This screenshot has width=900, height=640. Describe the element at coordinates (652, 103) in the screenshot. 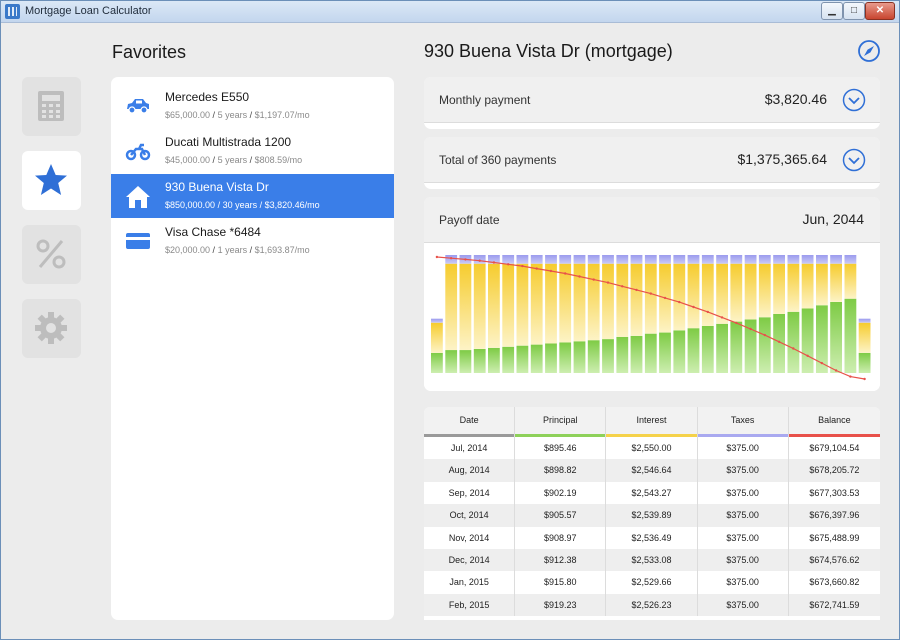

I see `monthly-payment-card: Monthly payment $3,820.46` at that location.